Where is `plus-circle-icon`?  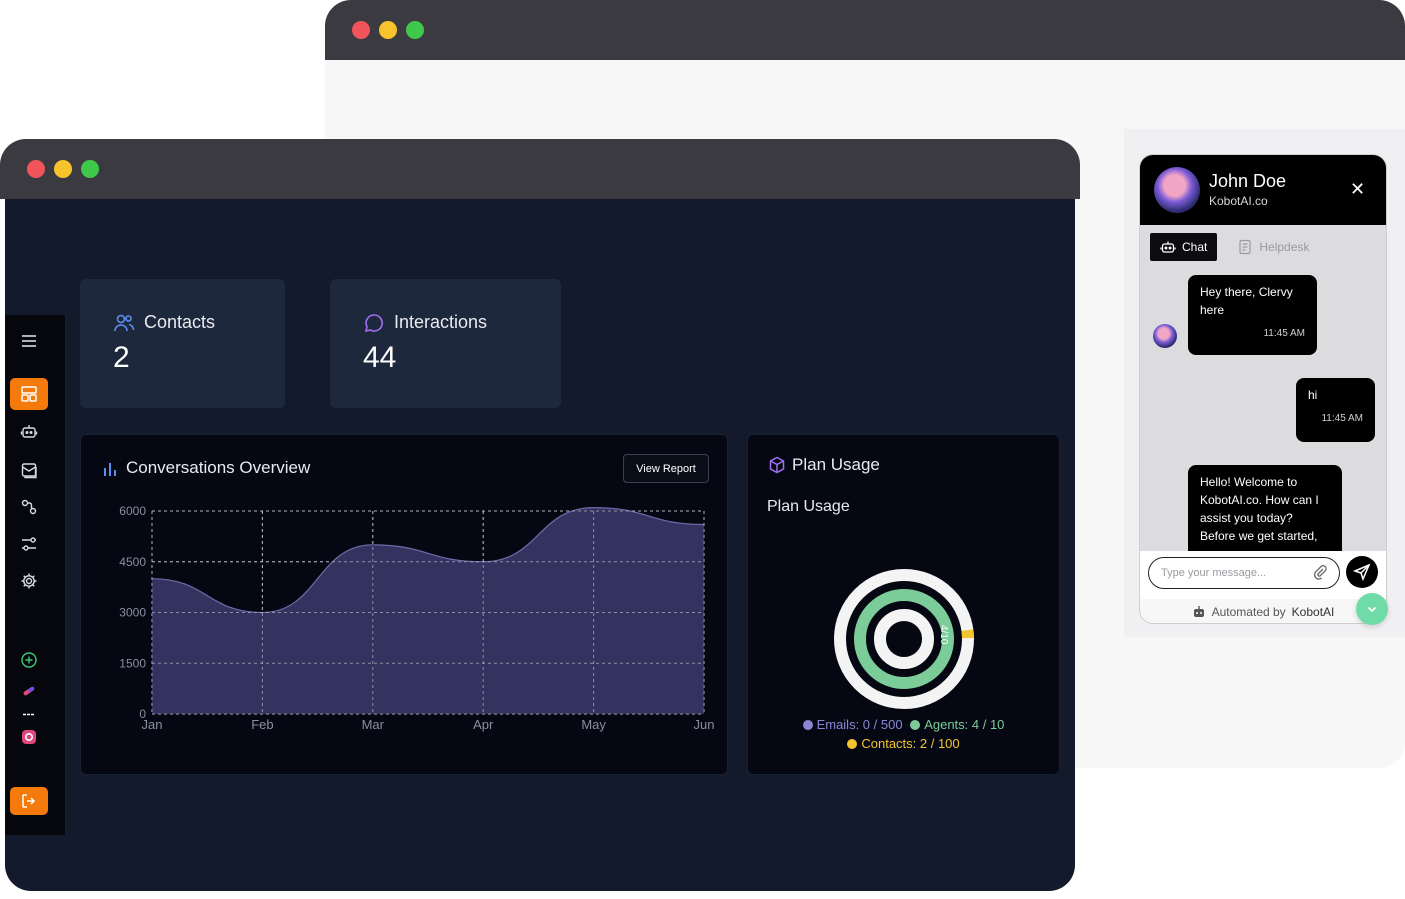
plus-circle-icon is located at coordinates (29, 660).